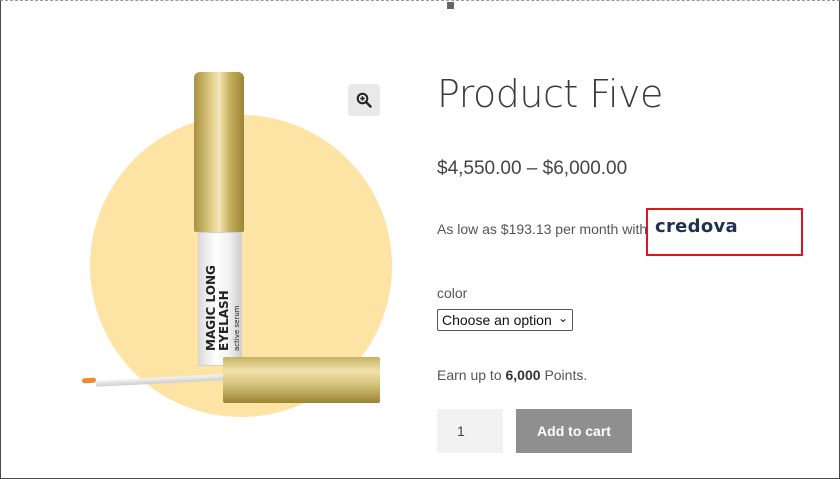 The image size is (840, 479). I want to click on add-to-cart-button: Add to cart, so click(574, 431).